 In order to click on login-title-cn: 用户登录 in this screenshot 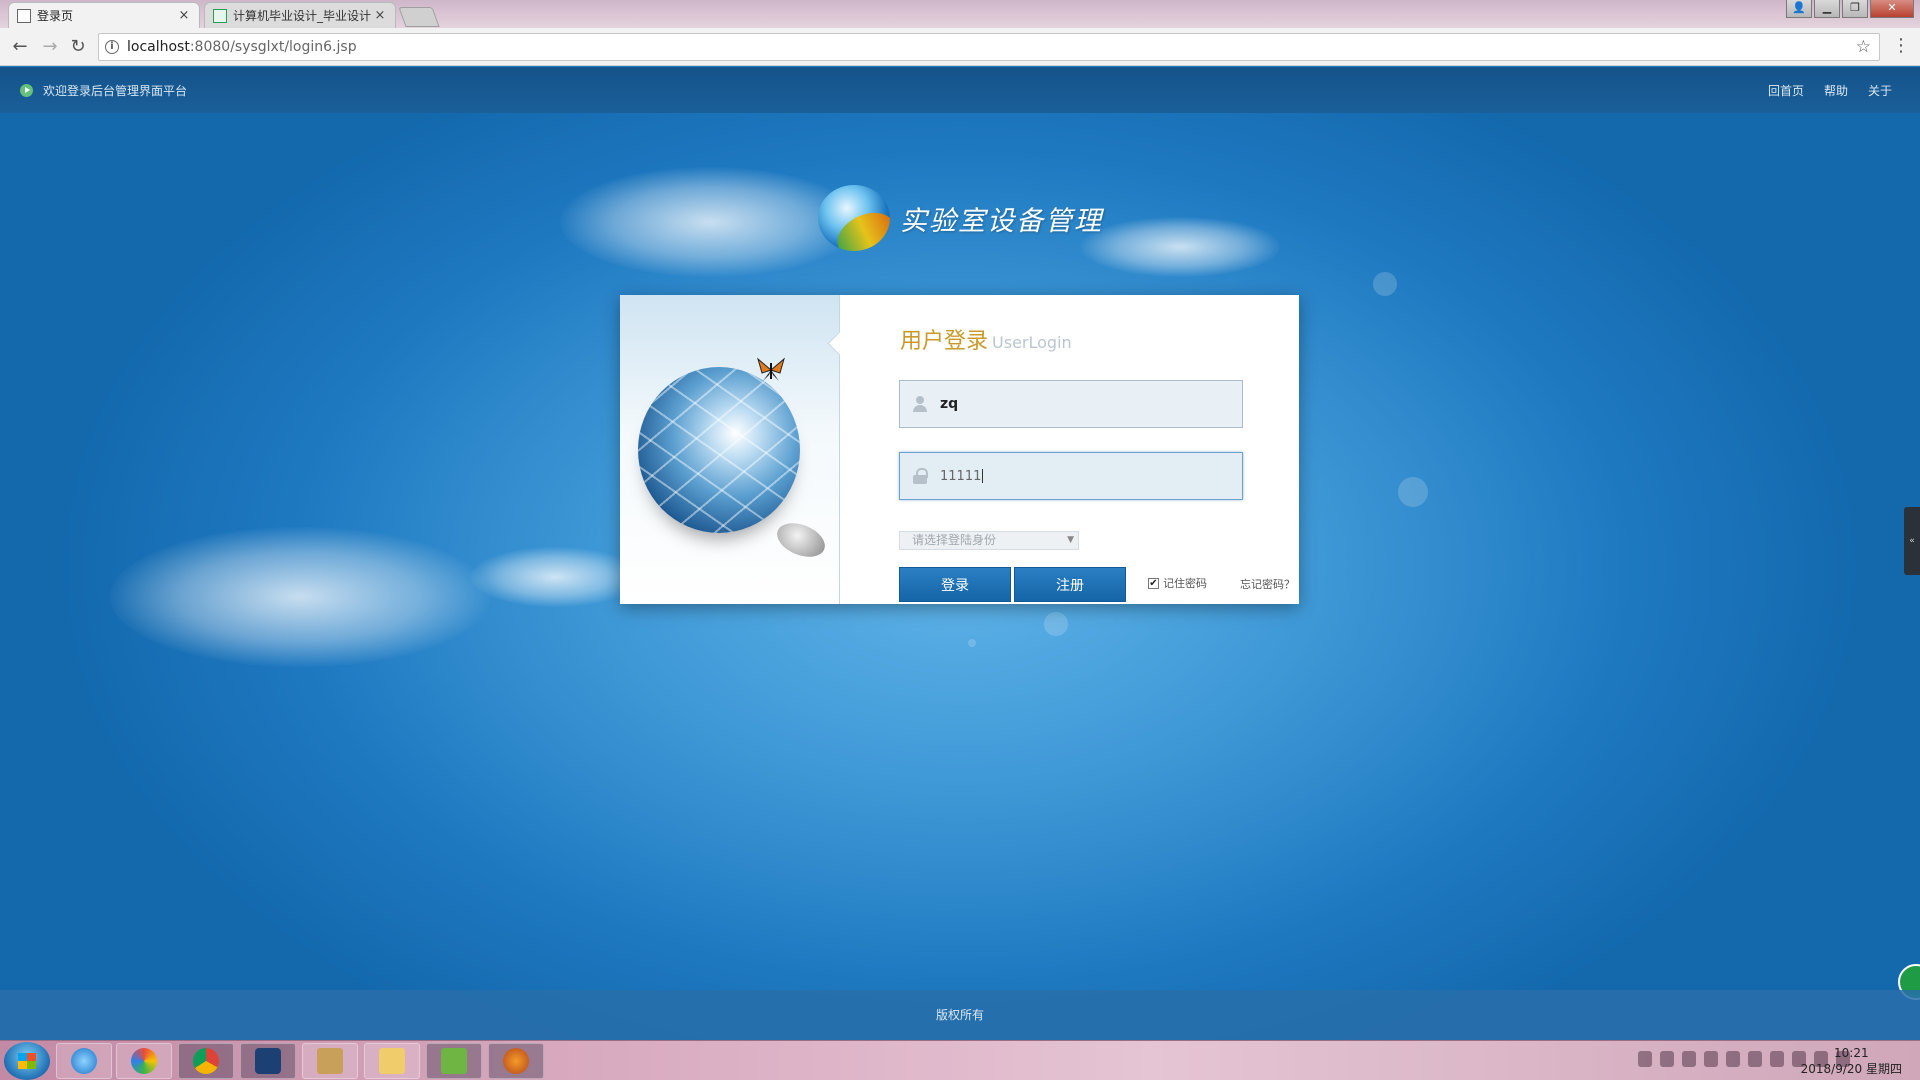, I will do `click(944, 341)`.